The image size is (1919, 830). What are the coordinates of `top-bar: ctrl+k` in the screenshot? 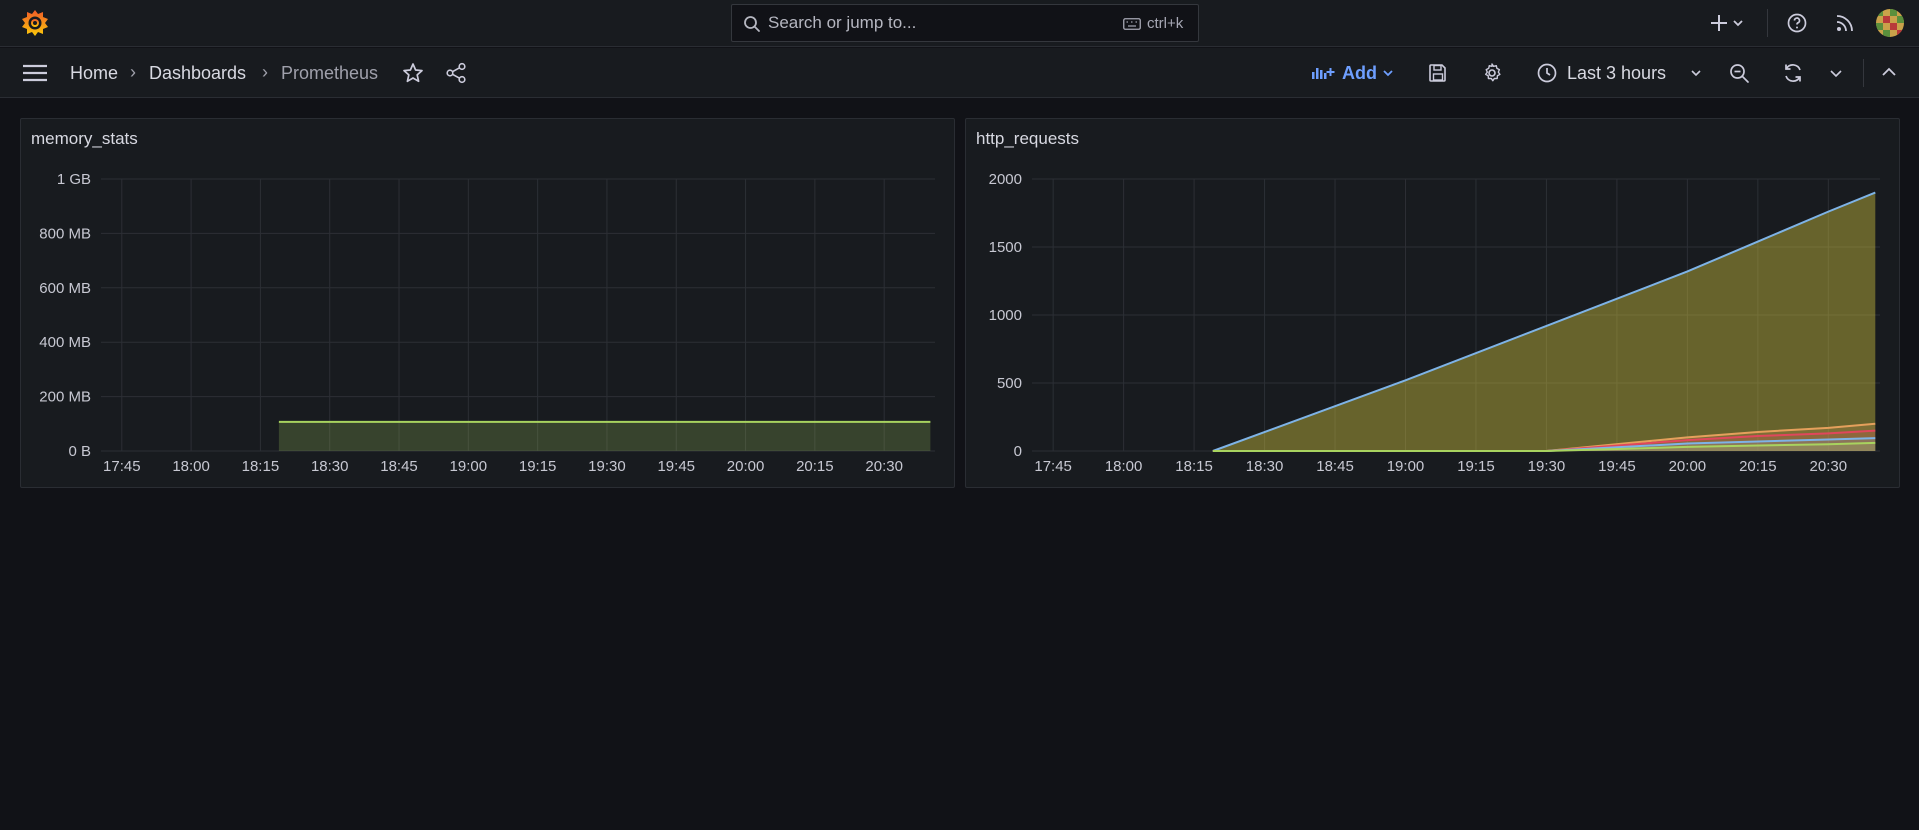 It's located at (959, 23).